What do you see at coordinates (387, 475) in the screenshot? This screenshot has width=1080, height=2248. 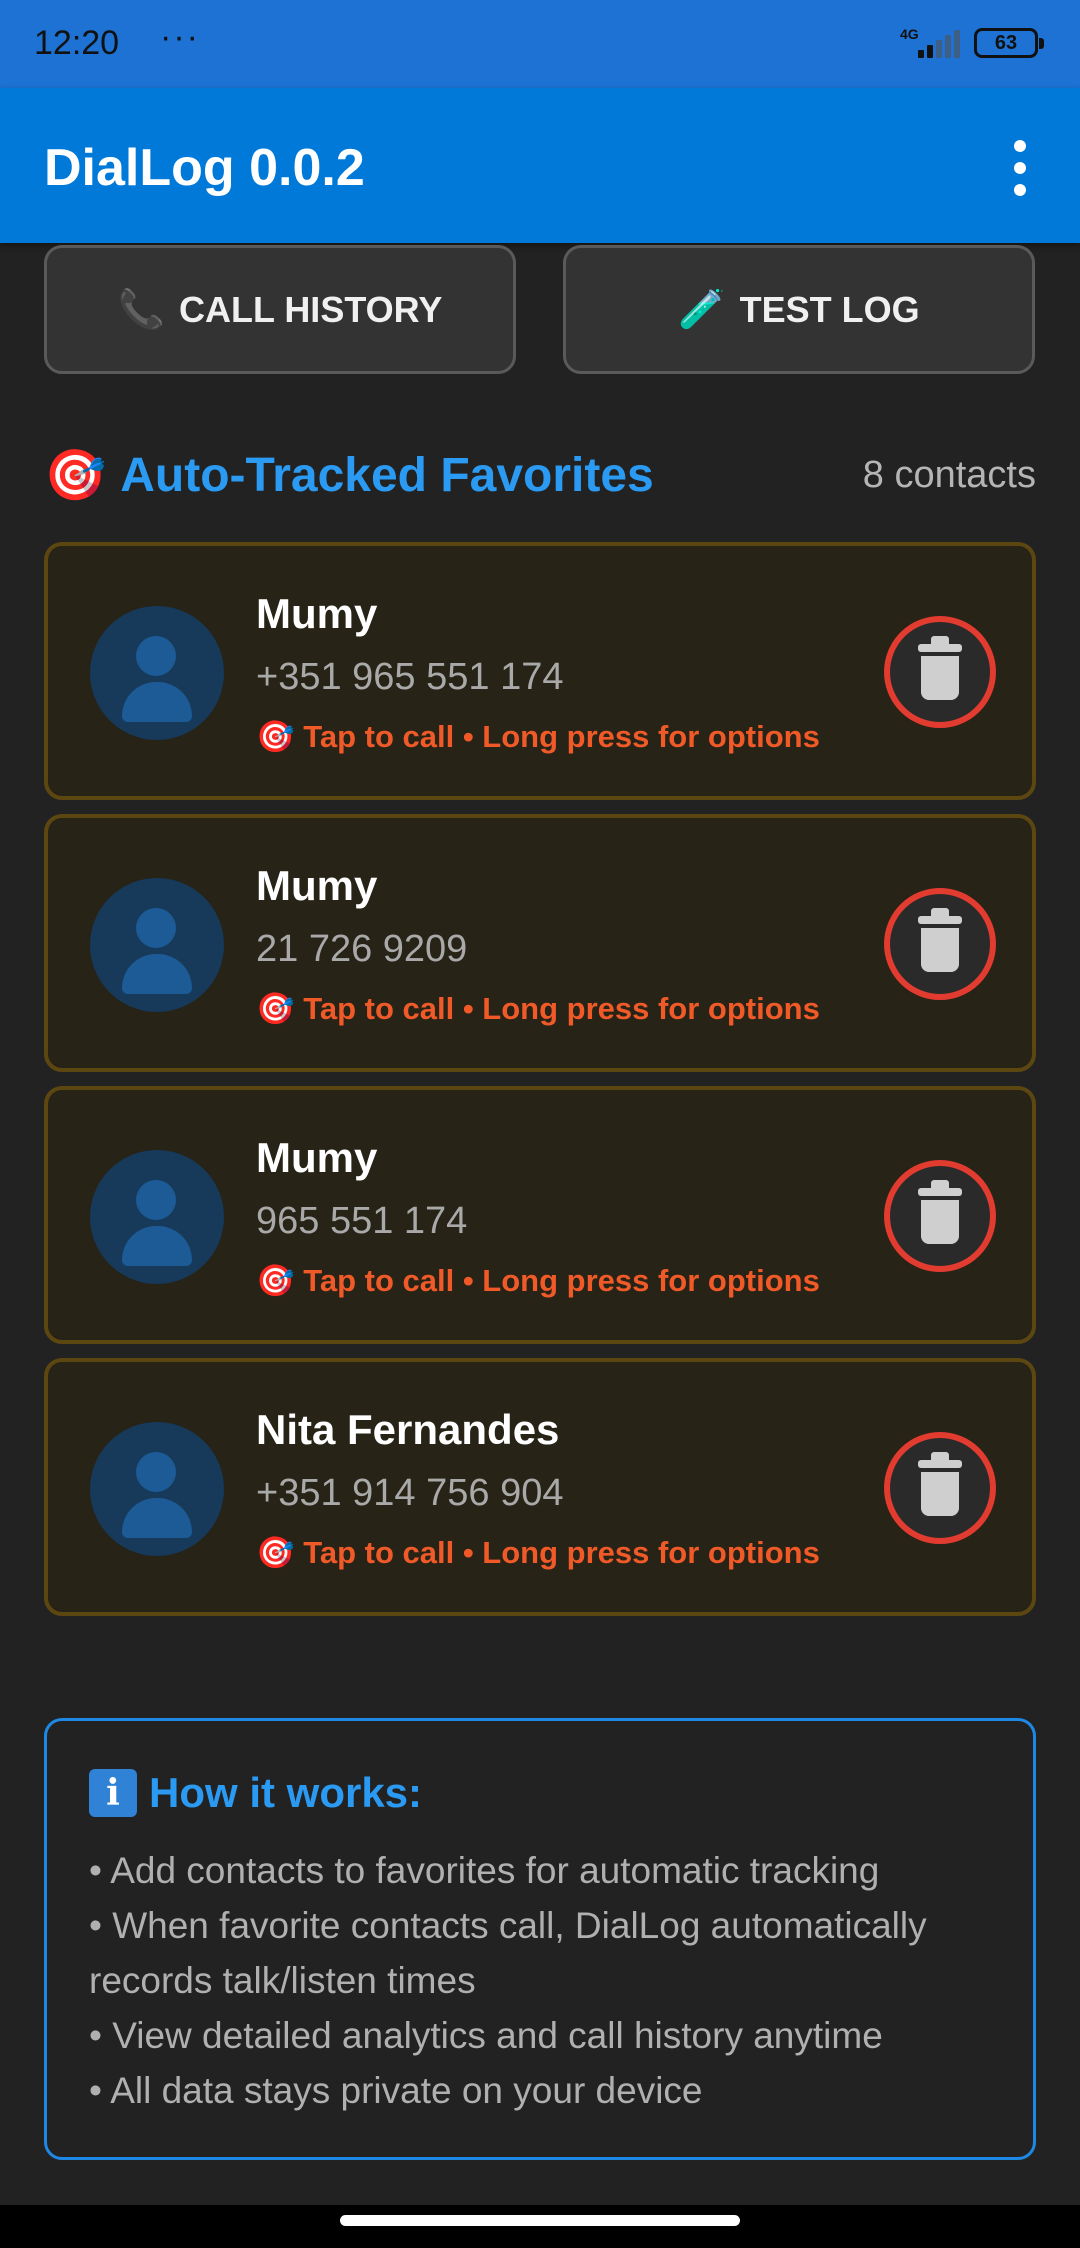 I see `favorites-title-text: Auto-Tracked Favorites` at bounding box center [387, 475].